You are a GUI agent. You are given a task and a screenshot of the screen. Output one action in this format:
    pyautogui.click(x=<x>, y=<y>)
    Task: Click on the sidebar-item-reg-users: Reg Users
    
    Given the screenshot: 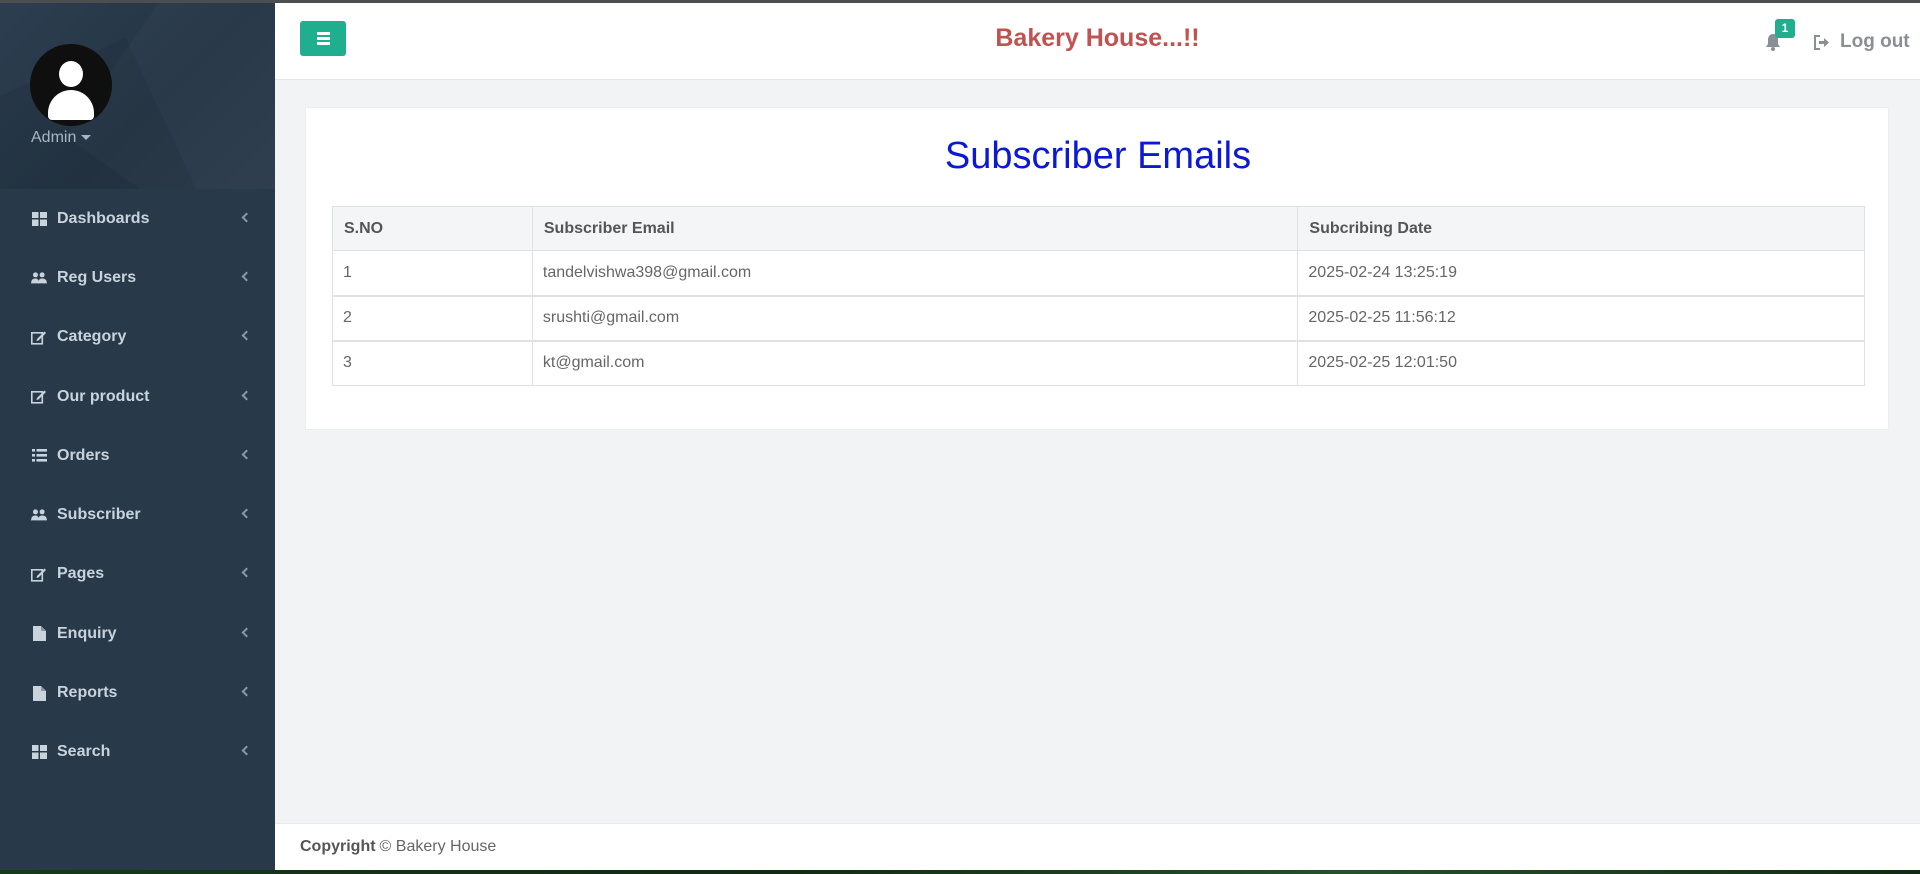 What is the action you would take?
    pyautogui.click(x=137, y=277)
    